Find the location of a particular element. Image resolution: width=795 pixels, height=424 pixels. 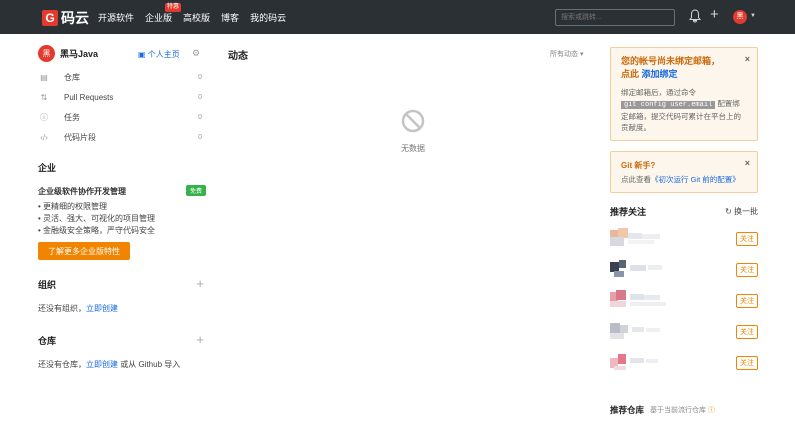

promo-badge: 特惠 is located at coordinates (173, 7).